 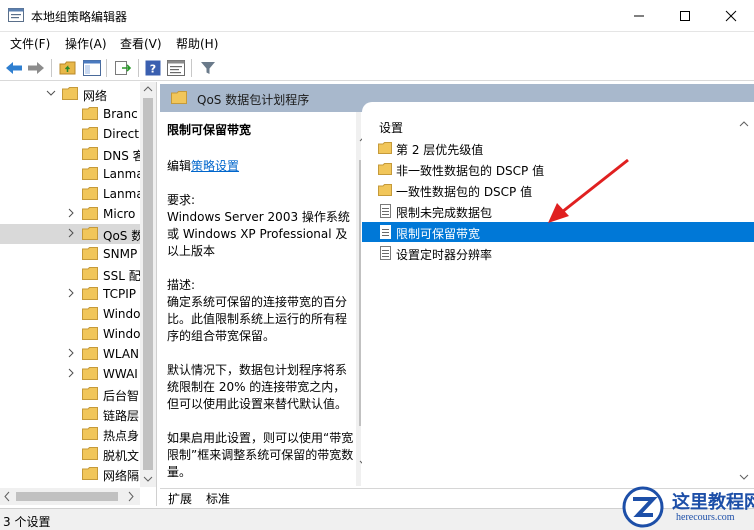 I want to click on menu-action: 操作(A), so click(x=86, y=43).